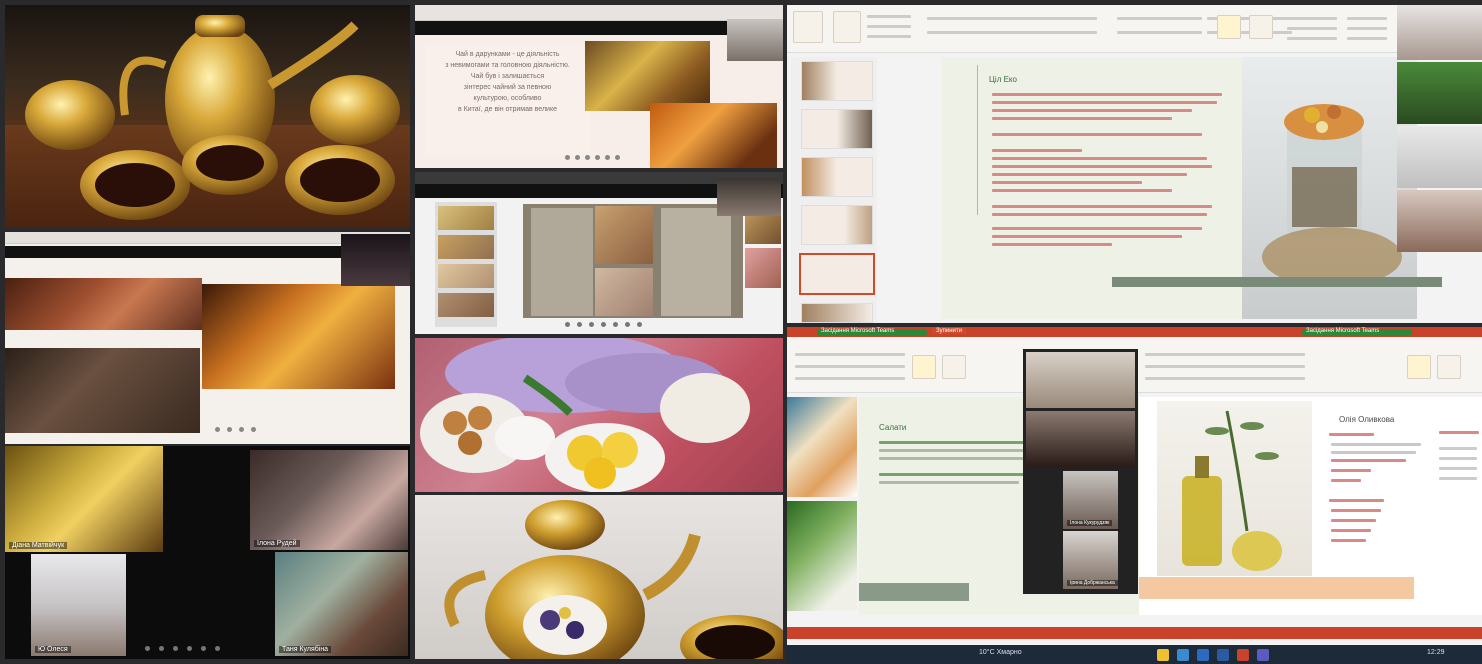  I want to click on teams-meeting-tab-right: Засідання Microsoft Teams, so click(1342, 331).